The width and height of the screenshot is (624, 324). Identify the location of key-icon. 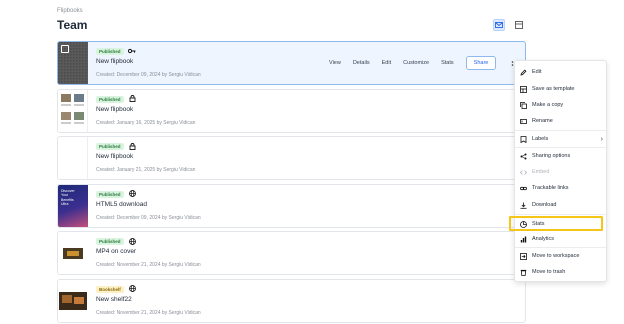
(132, 51).